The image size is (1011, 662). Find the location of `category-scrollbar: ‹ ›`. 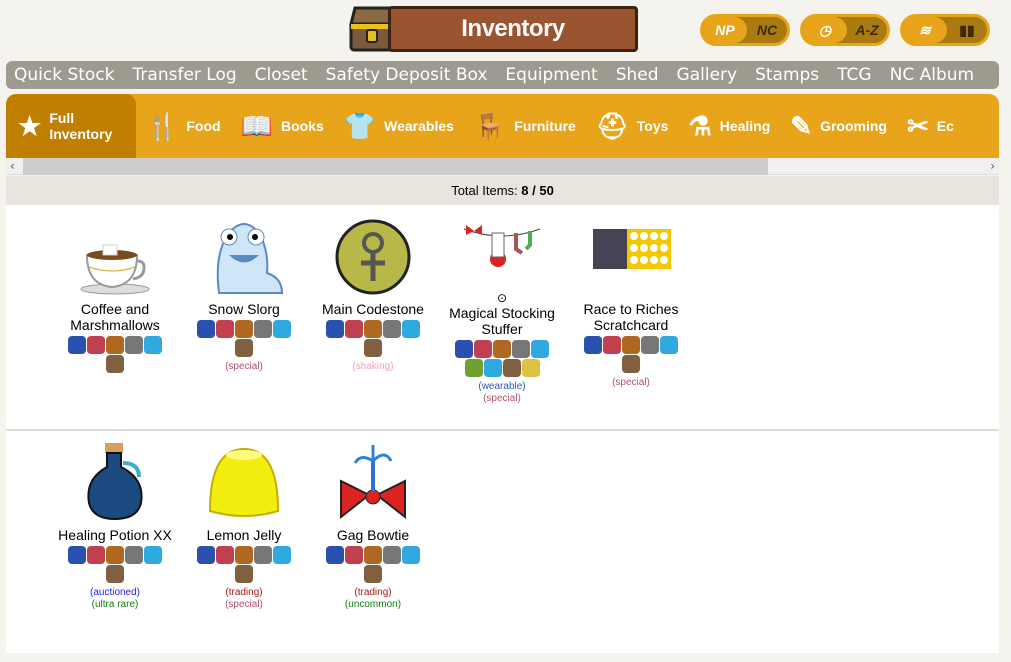

category-scrollbar: ‹ › is located at coordinates (502, 166).